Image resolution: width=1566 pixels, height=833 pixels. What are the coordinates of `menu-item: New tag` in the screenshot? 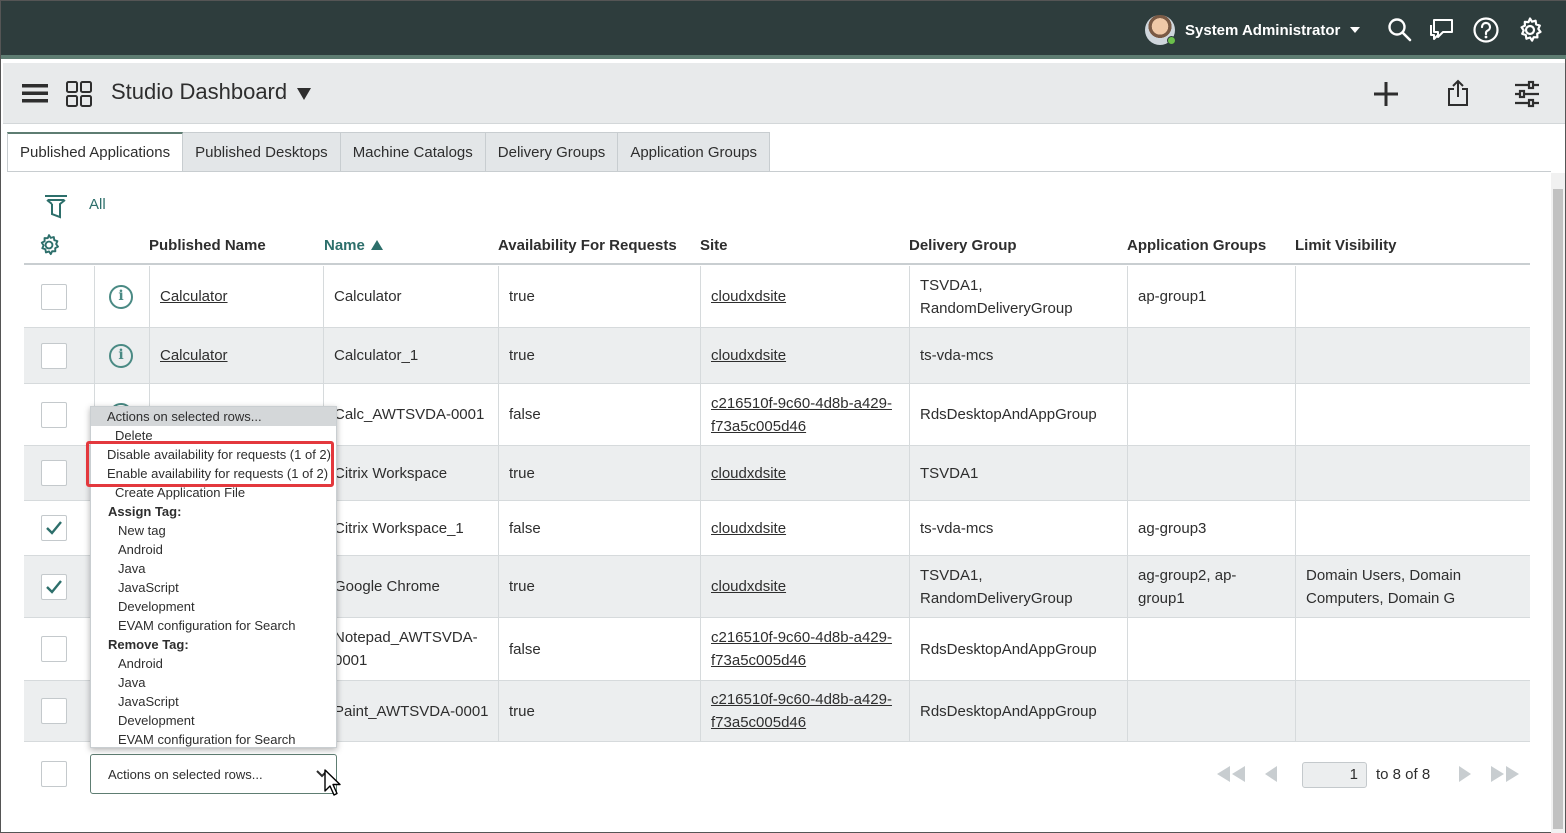 It's located at (128, 530).